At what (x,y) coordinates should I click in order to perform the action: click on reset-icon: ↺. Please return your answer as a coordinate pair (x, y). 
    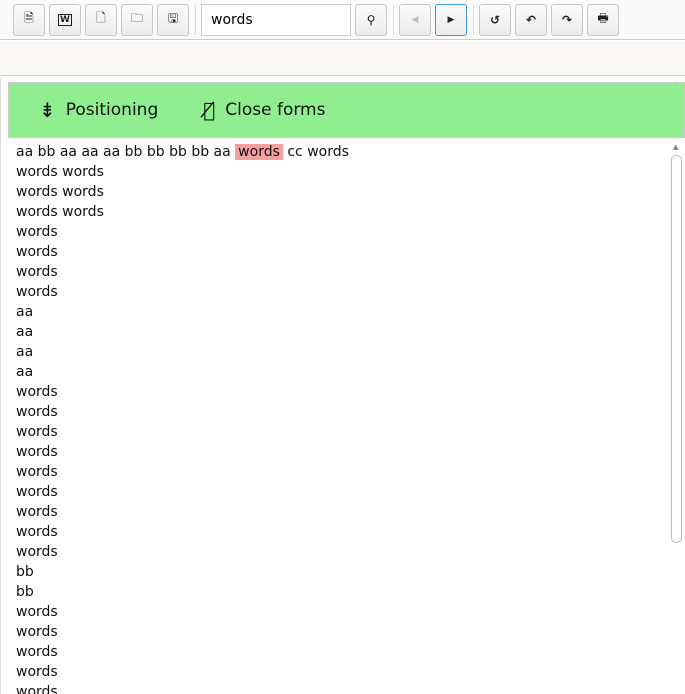
    Looking at the image, I should click on (495, 19).